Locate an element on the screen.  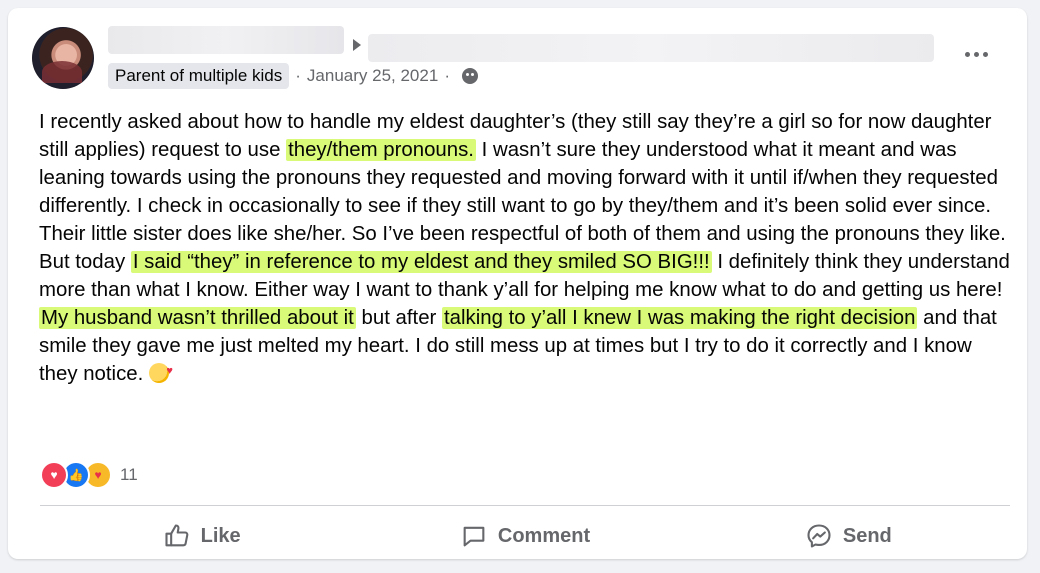
avatar is located at coordinates (63, 58).